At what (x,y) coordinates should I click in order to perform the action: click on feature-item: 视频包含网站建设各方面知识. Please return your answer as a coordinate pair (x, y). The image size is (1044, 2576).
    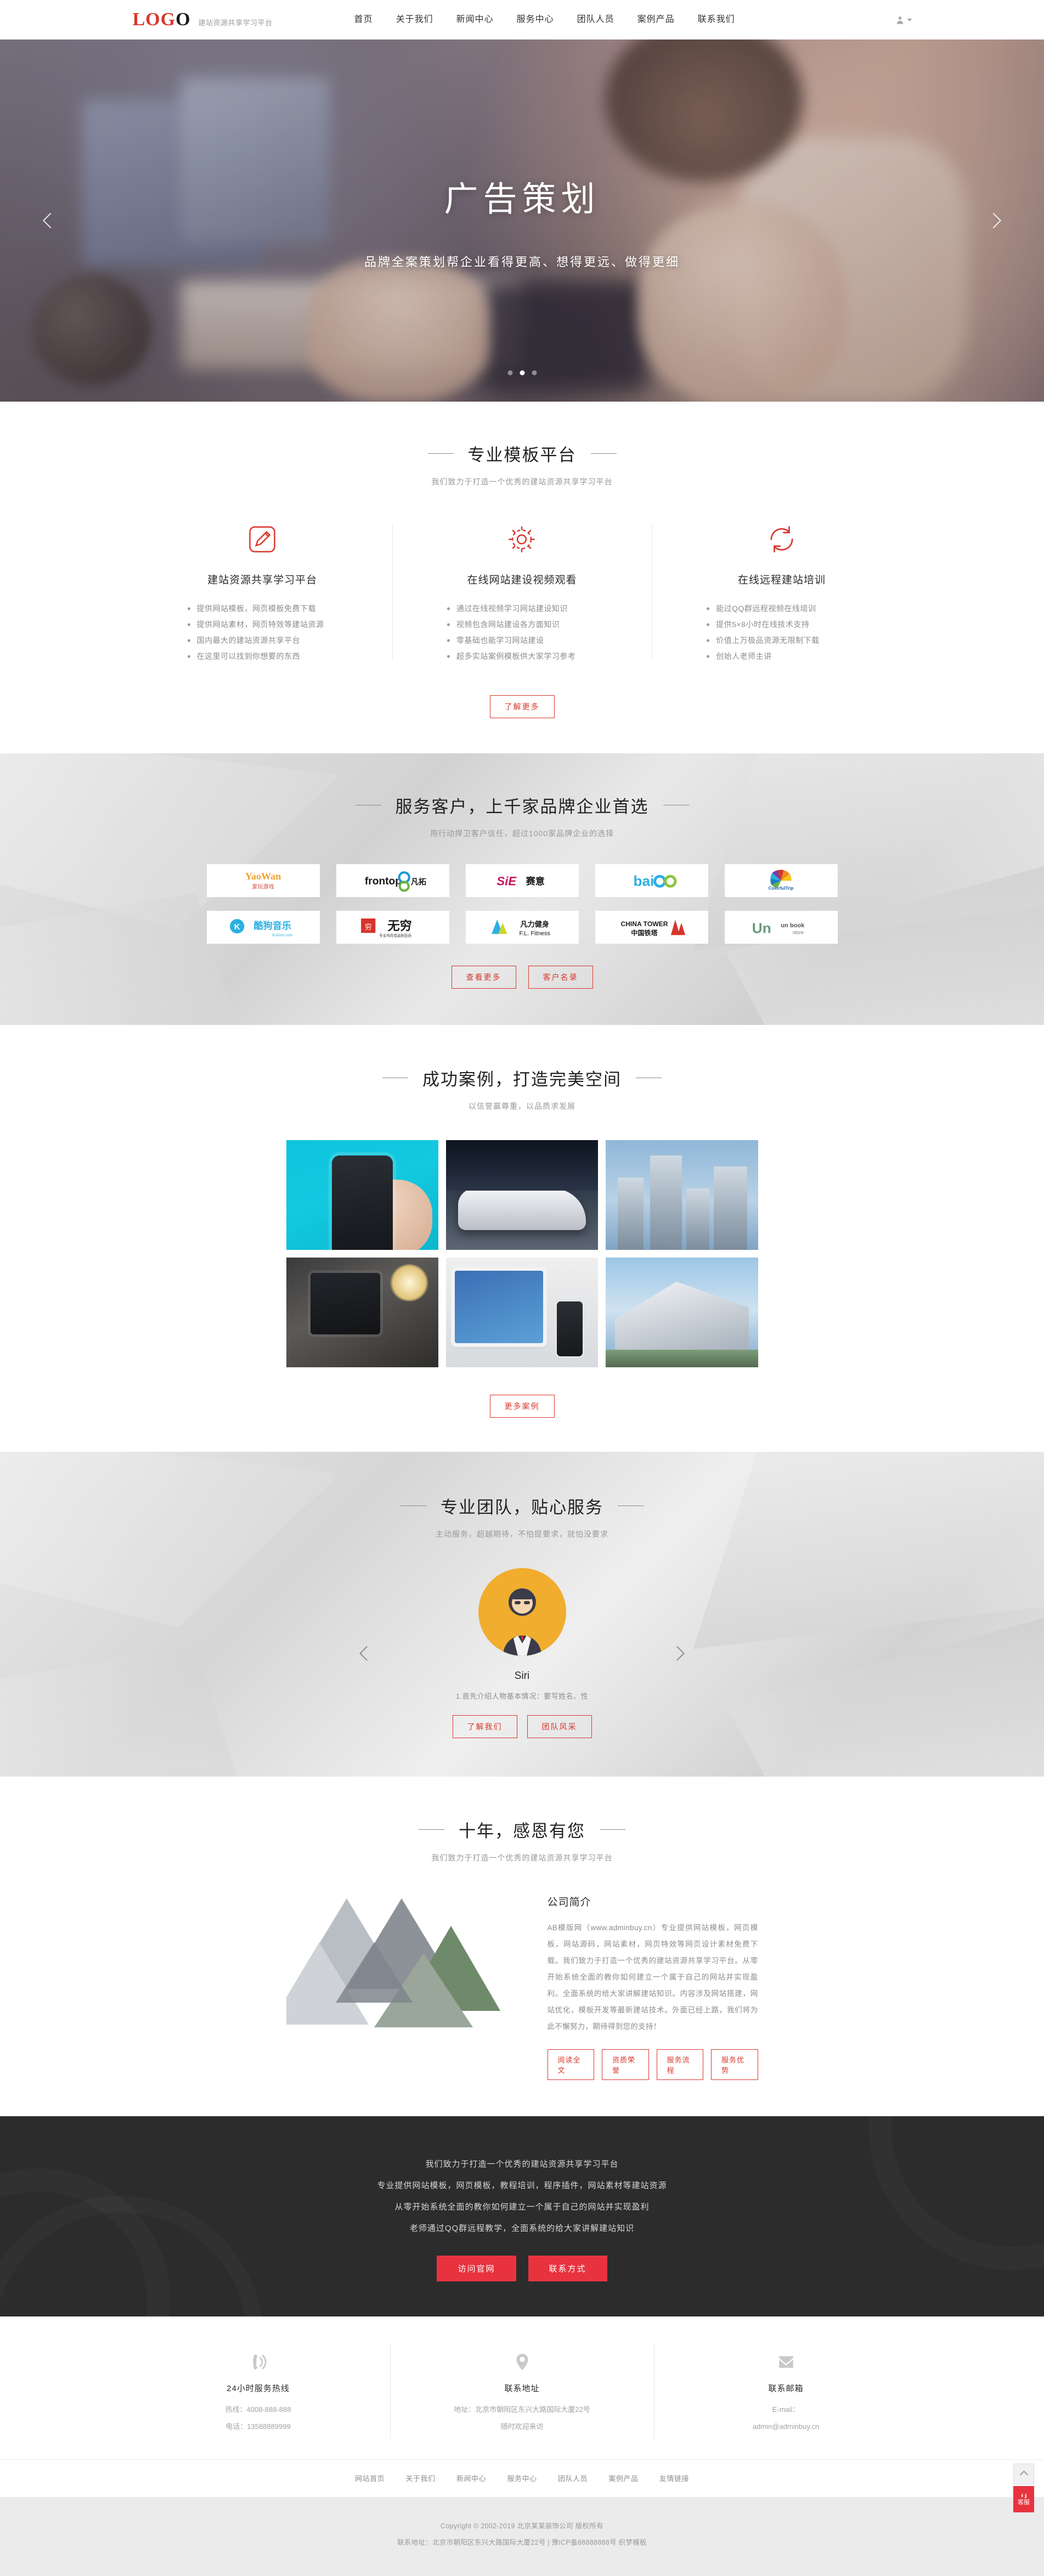
    Looking at the image, I should click on (536, 625).